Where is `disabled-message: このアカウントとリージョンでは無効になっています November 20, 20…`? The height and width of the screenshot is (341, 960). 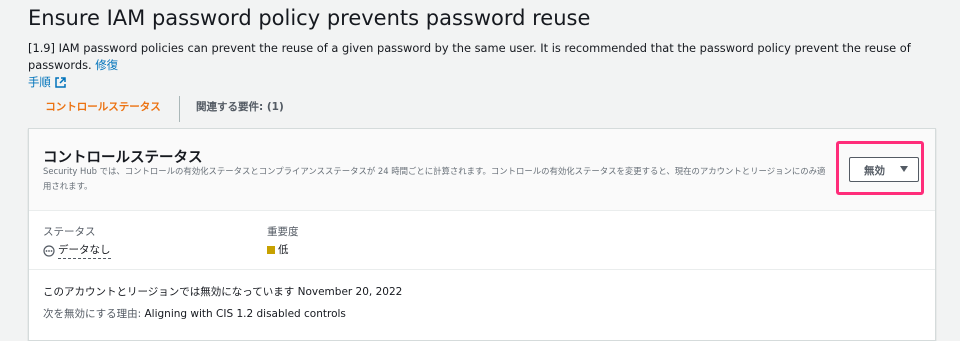
disabled-message: このアカウントとリージョンでは無効になっています November 20, 20… is located at coordinates (223, 292).